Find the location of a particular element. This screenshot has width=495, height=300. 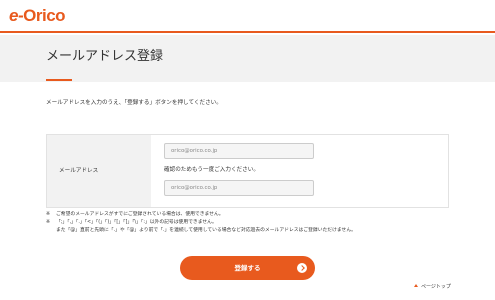

title-underline is located at coordinates (59, 80).